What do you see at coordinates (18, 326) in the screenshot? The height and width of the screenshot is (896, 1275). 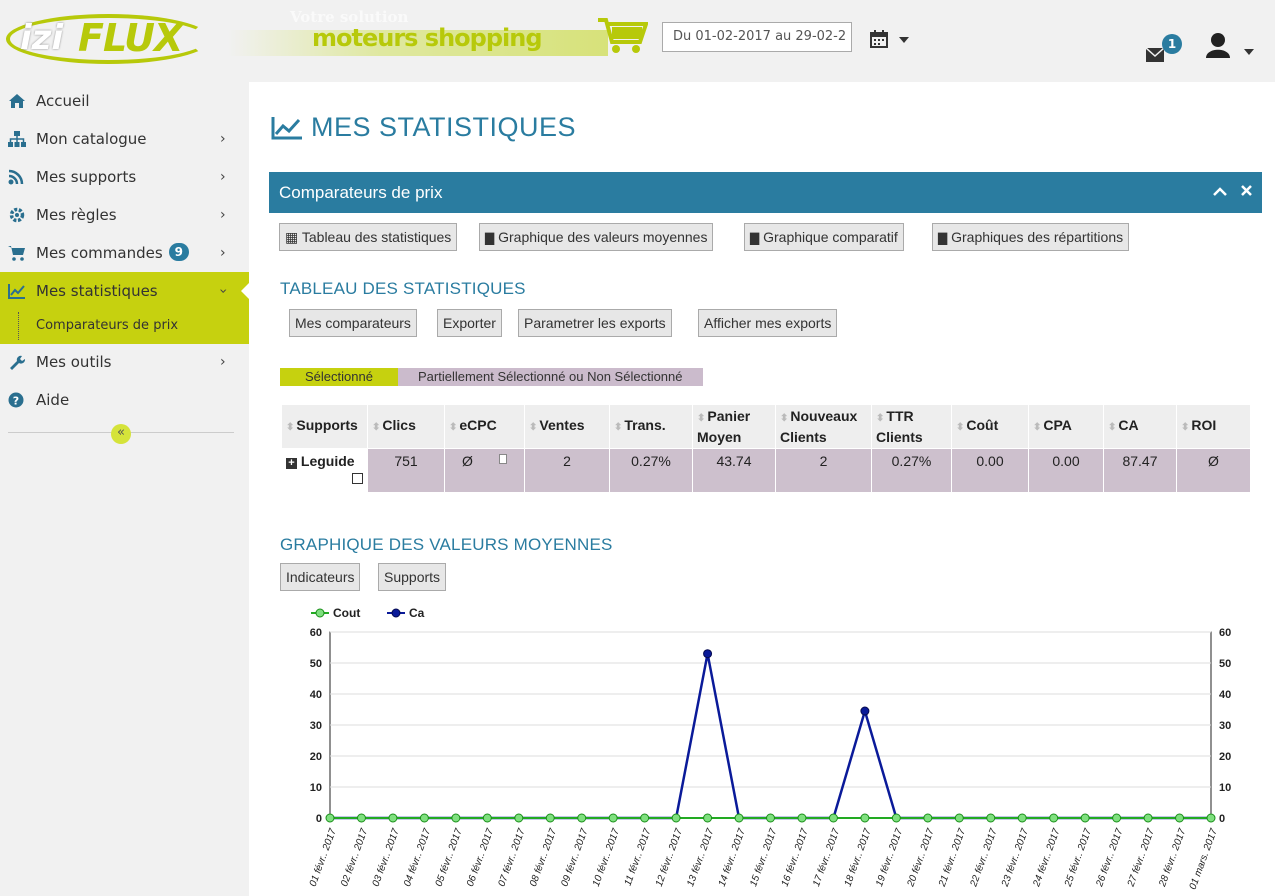 I see `tree-guide-line` at bounding box center [18, 326].